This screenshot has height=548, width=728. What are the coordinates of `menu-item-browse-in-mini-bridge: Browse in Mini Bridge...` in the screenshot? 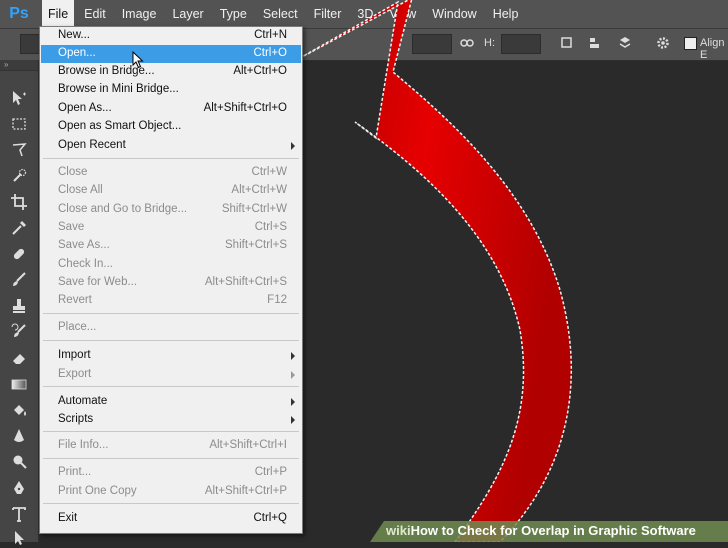 It's located at (171, 90).